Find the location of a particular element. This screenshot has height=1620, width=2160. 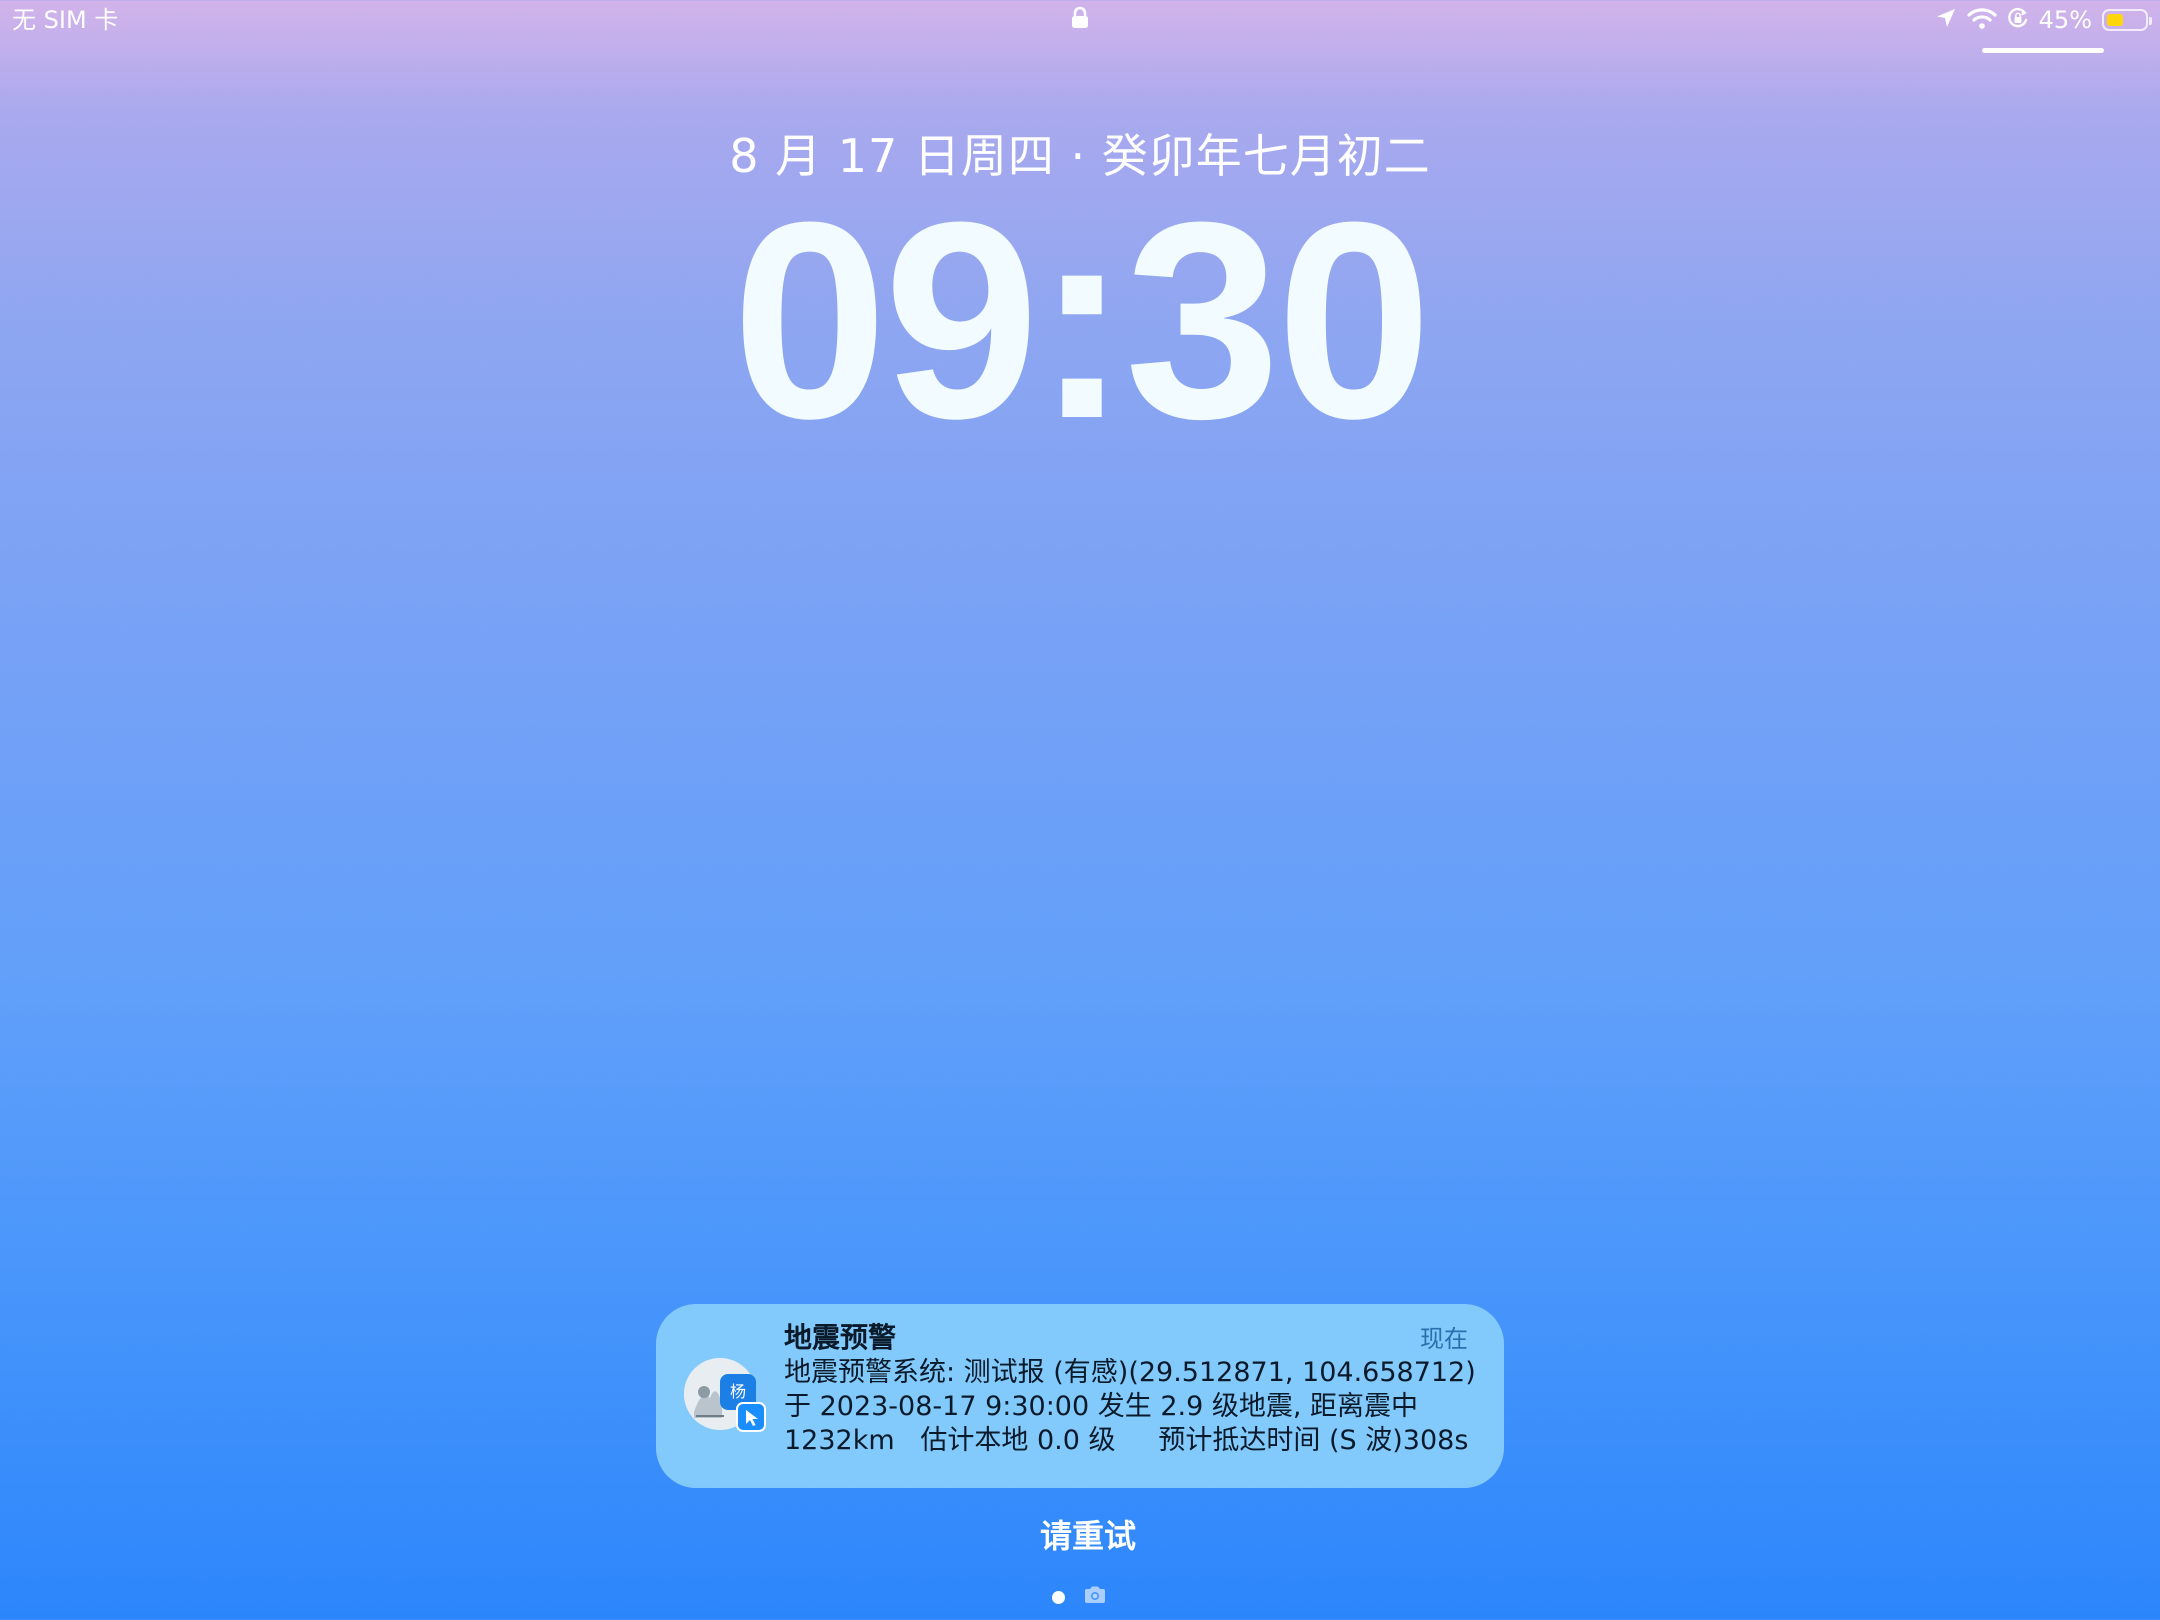

status-bar: 无 SIM 卡 45% is located at coordinates (1080, 20).